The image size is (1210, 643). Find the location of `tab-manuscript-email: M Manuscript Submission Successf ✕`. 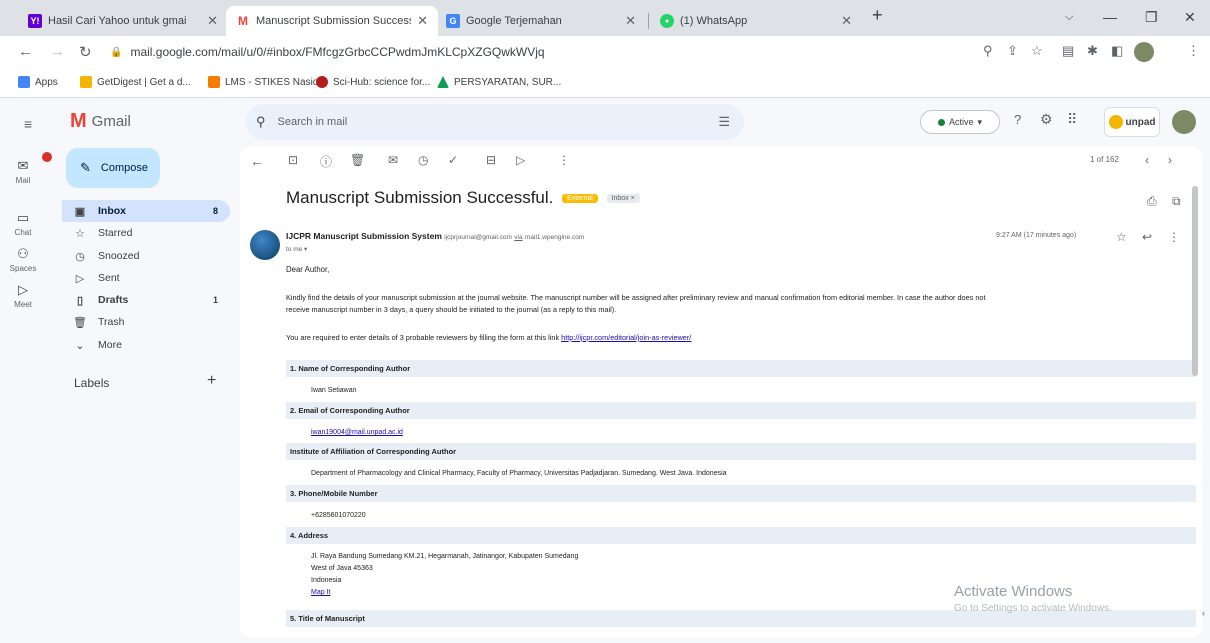

tab-manuscript-email: M Manuscript Submission Successf ✕ is located at coordinates (332, 21).